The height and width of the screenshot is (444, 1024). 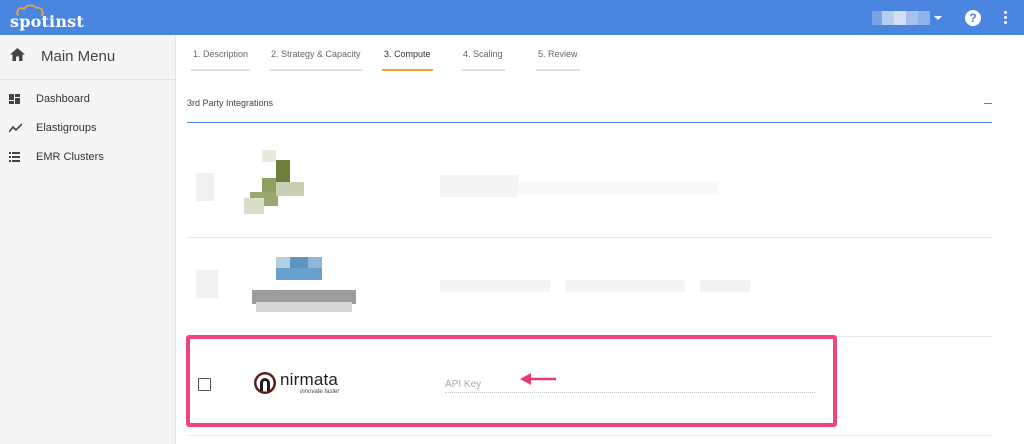 I want to click on sidebar-item-dashboard: Dashboard, so click(x=88, y=100).